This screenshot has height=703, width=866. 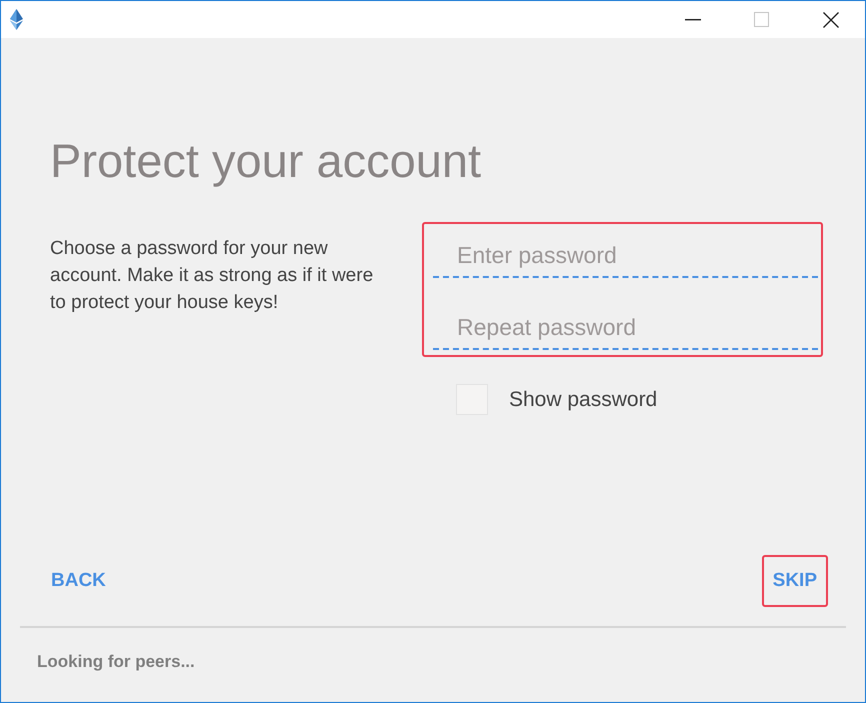 I want to click on password-field: Repeat password, so click(x=625, y=330).